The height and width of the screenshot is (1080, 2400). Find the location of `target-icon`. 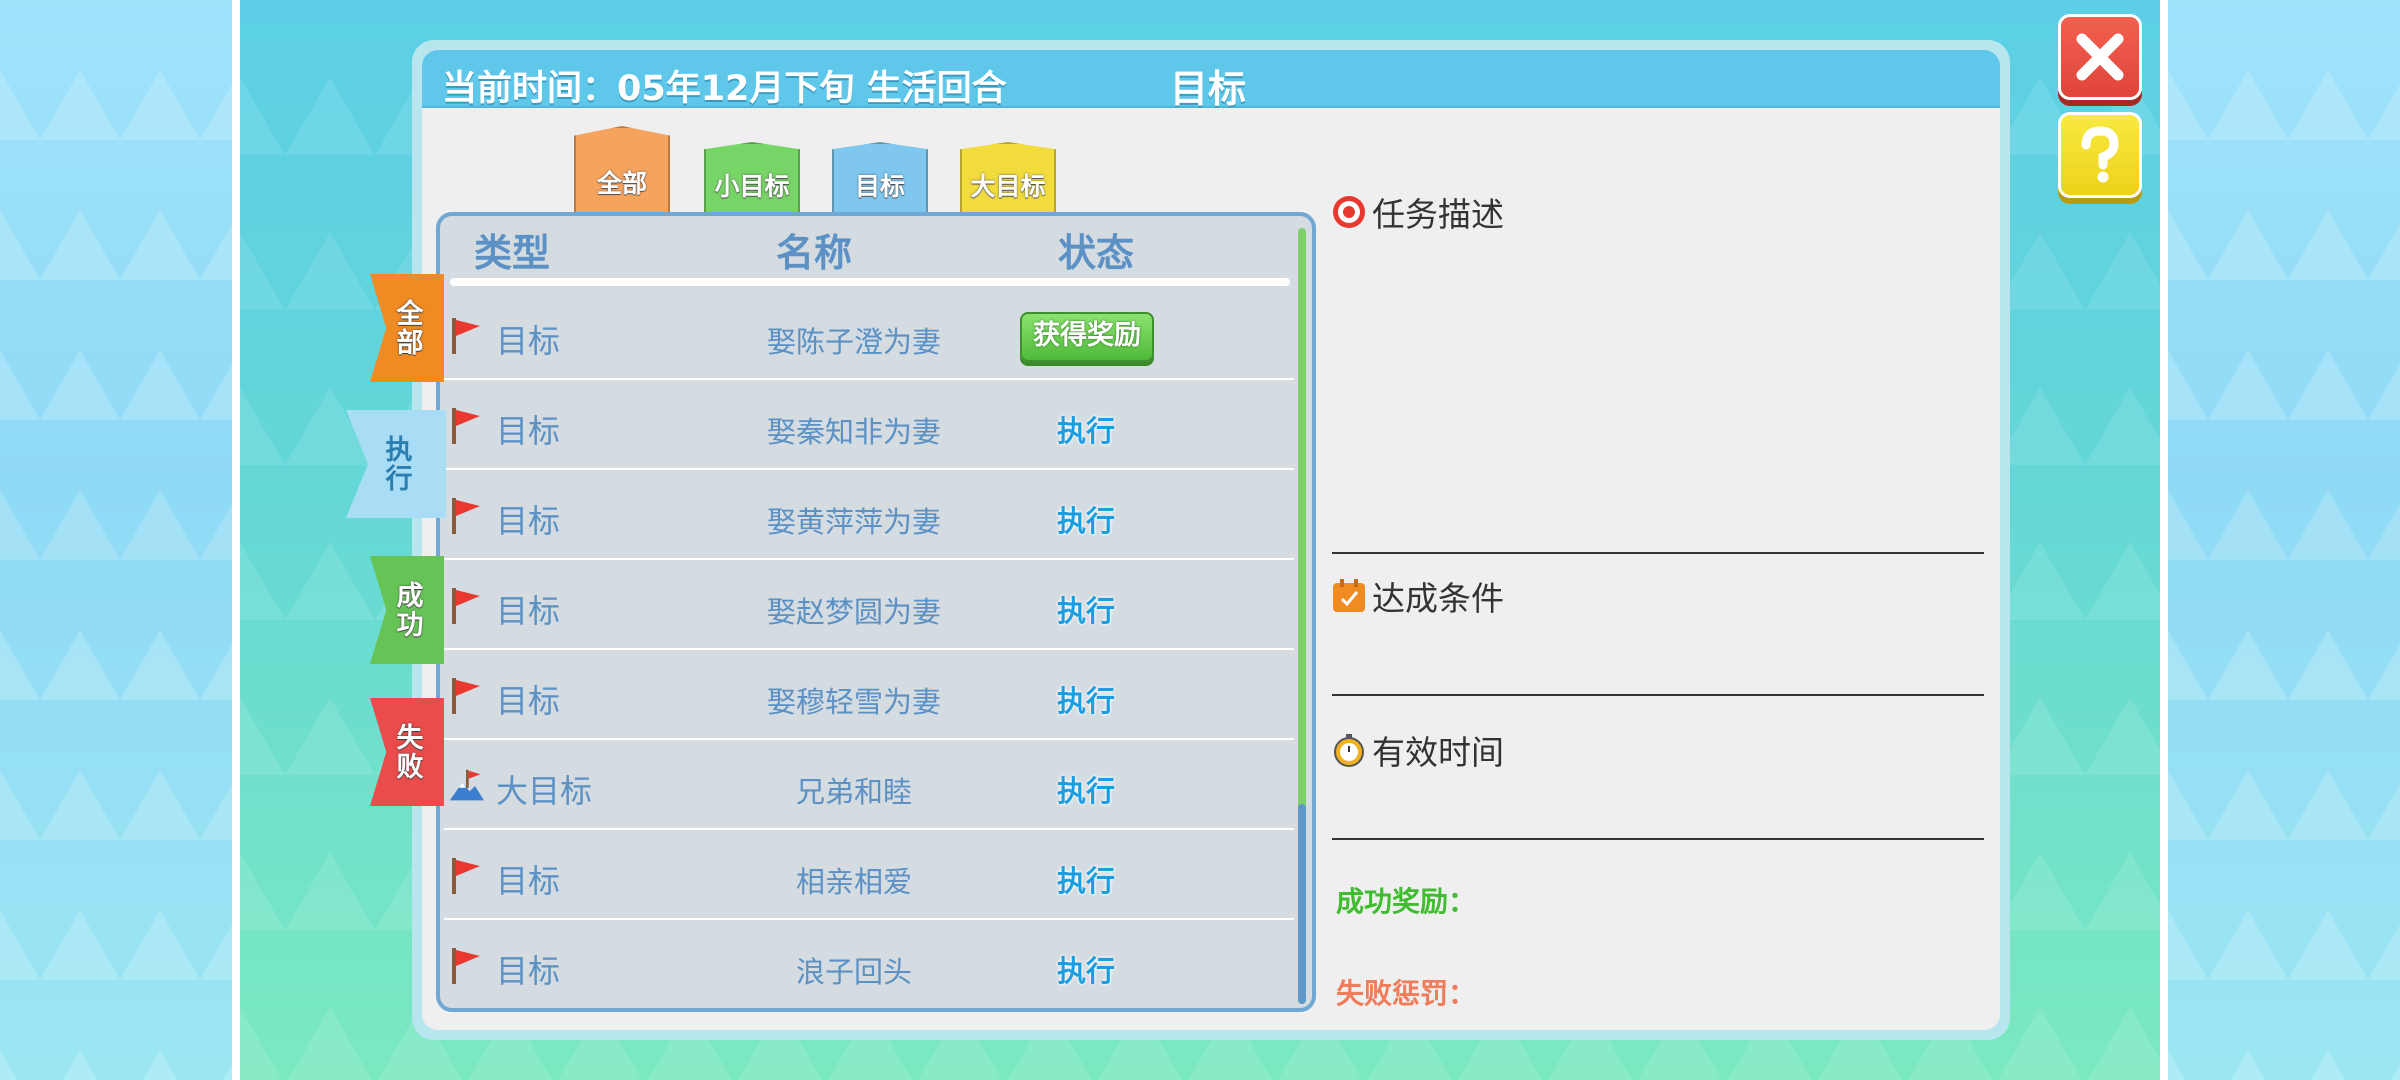

target-icon is located at coordinates (1349, 212).